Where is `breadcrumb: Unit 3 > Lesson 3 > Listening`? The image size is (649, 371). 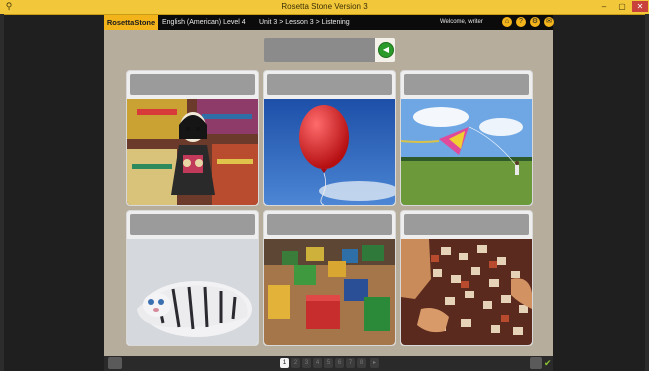 breadcrumb: Unit 3 > Lesson 3 > Listening is located at coordinates (304, 22).